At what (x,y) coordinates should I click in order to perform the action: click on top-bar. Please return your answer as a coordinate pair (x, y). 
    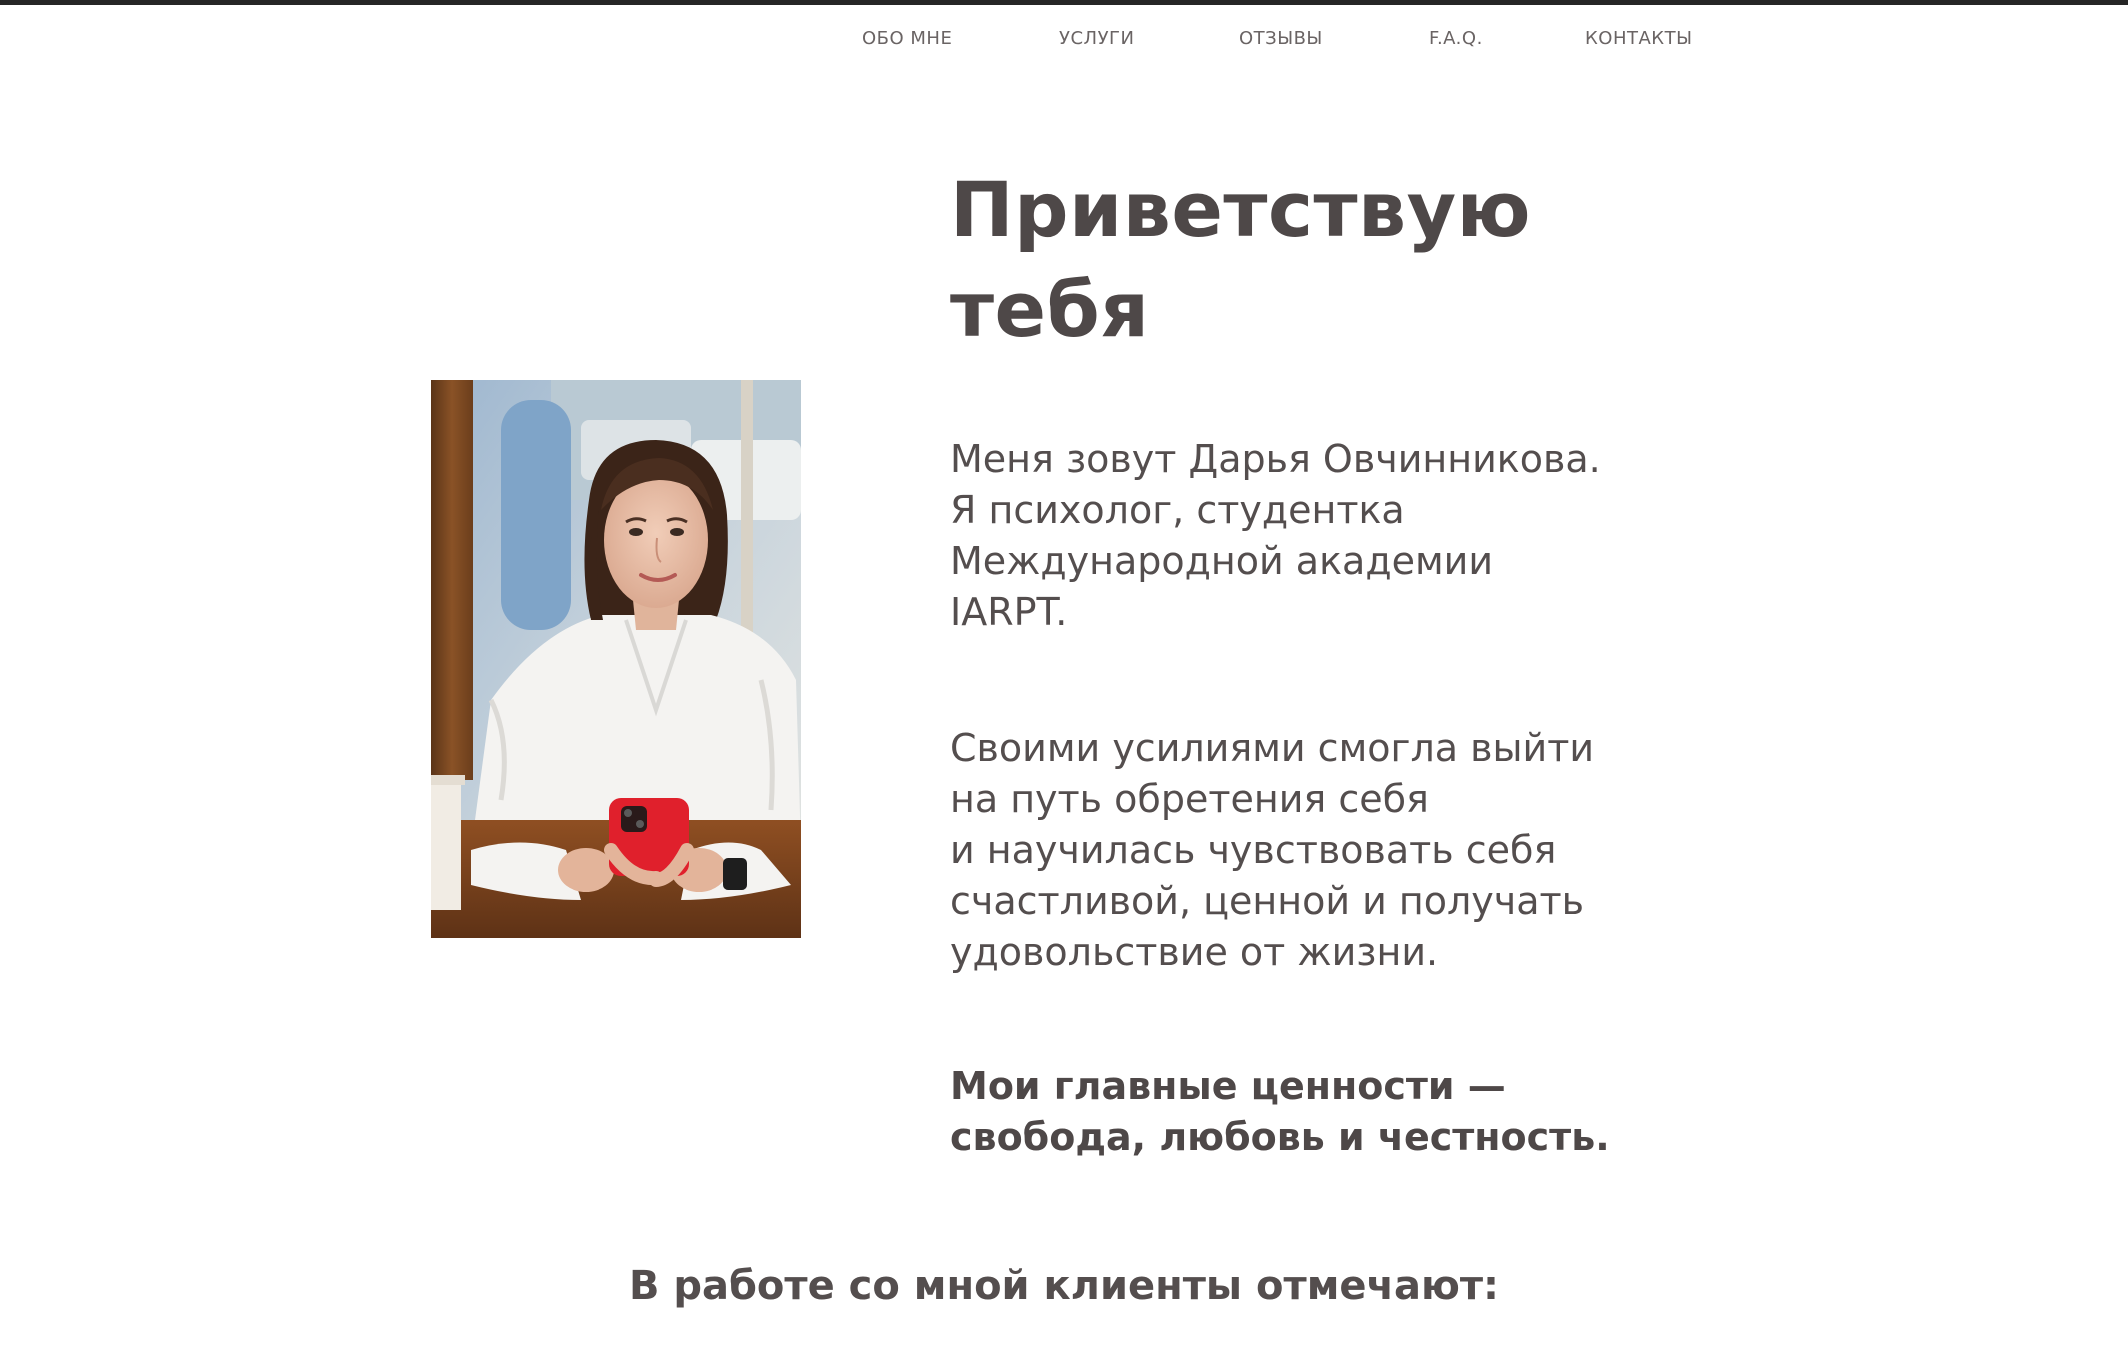
    Looking at the image, I should click on (1064, 2).